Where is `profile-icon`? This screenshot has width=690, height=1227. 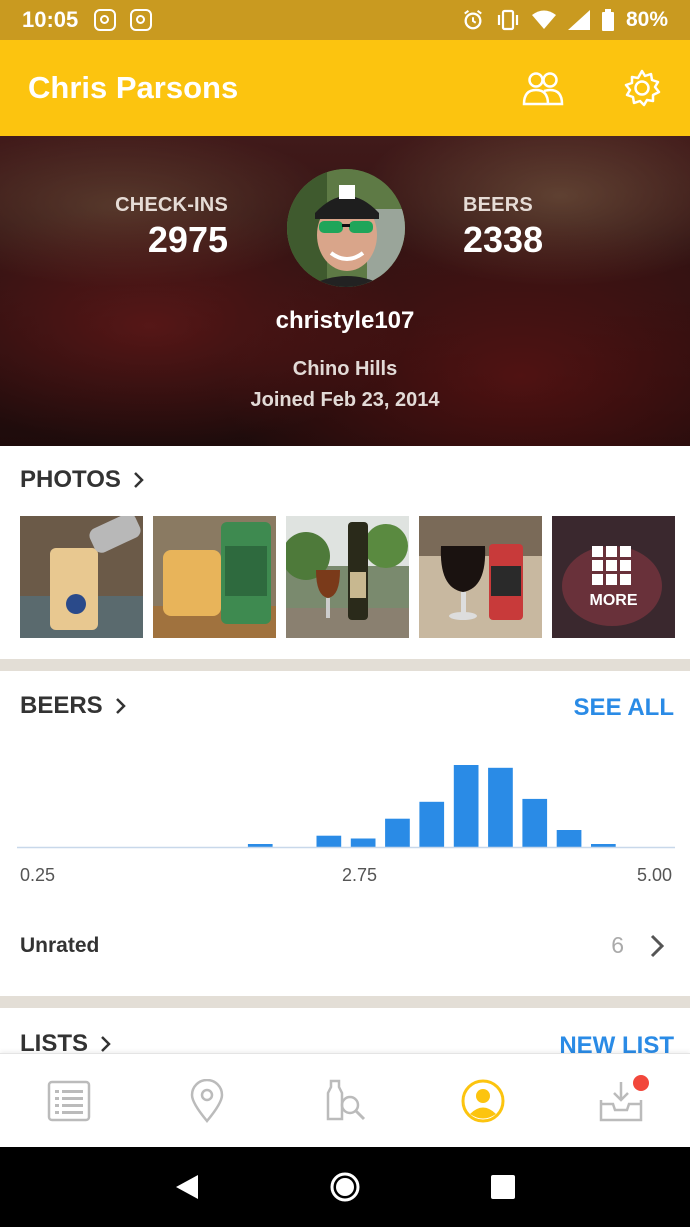 profile-icon is located at coordinates (483, 1100).